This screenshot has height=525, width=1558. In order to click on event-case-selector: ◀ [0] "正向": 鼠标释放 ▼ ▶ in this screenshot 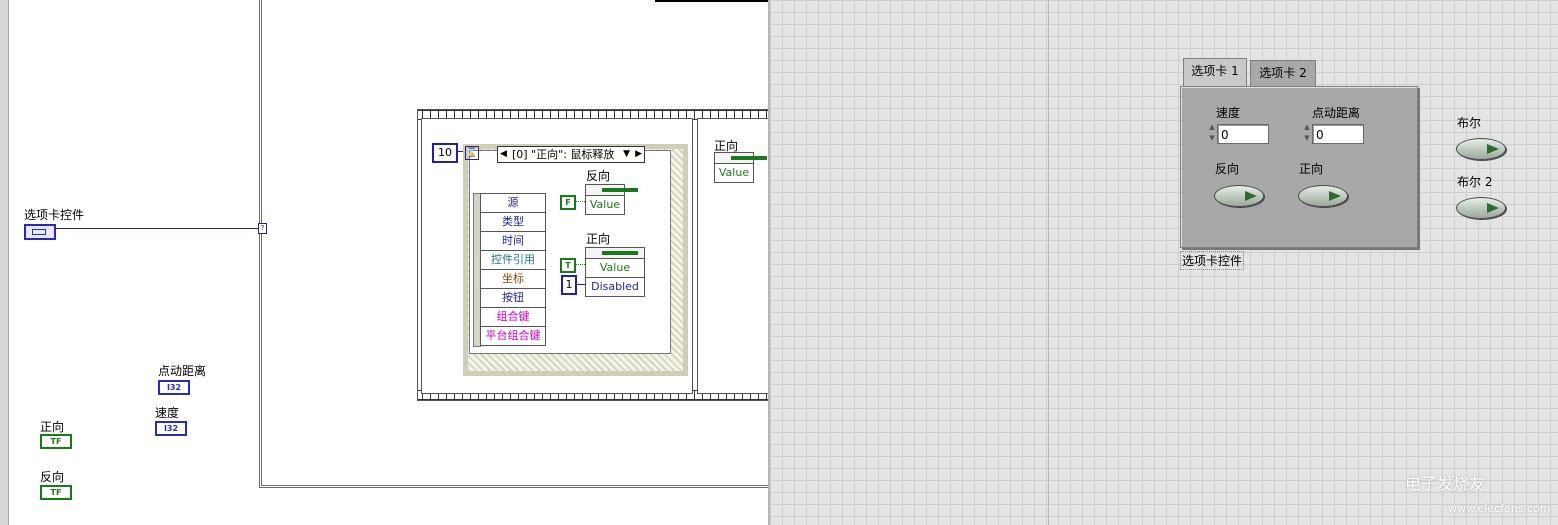, I will do `click(571, 154)`.